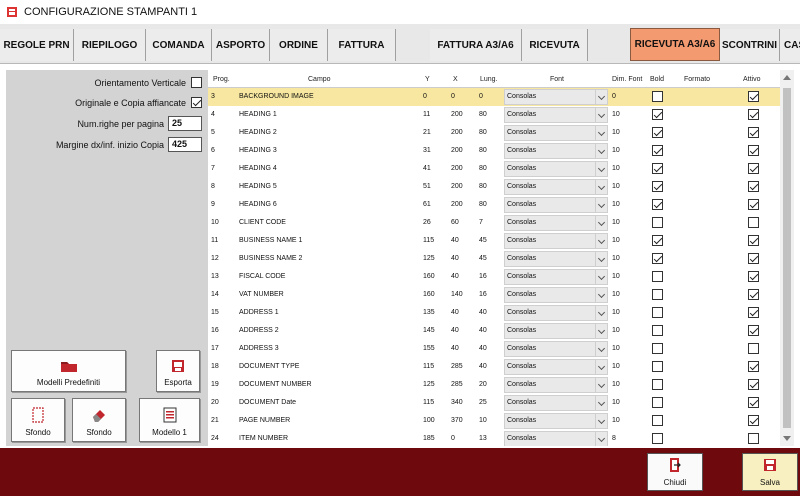 Image resolution: width=800 pixels, height=496 pixels. What do you see at coordinates (185, 144) in the screenshot?
I see `margine-input: 425` at bounding box center [185, 144].